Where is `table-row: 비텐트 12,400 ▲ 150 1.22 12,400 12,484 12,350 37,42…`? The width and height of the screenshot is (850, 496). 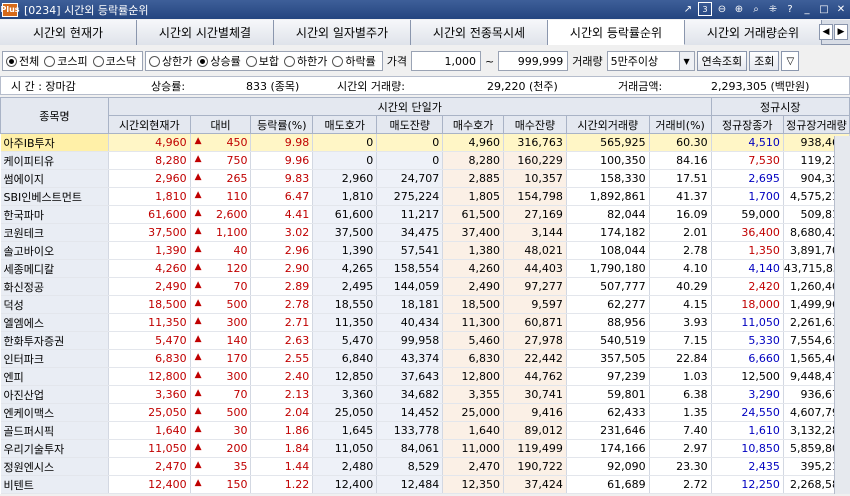 table-row: 비텐트 12,400 ▲ 150 1.22 12,400 12,484 12,350 37,42… is located at coordinates (425, 484).